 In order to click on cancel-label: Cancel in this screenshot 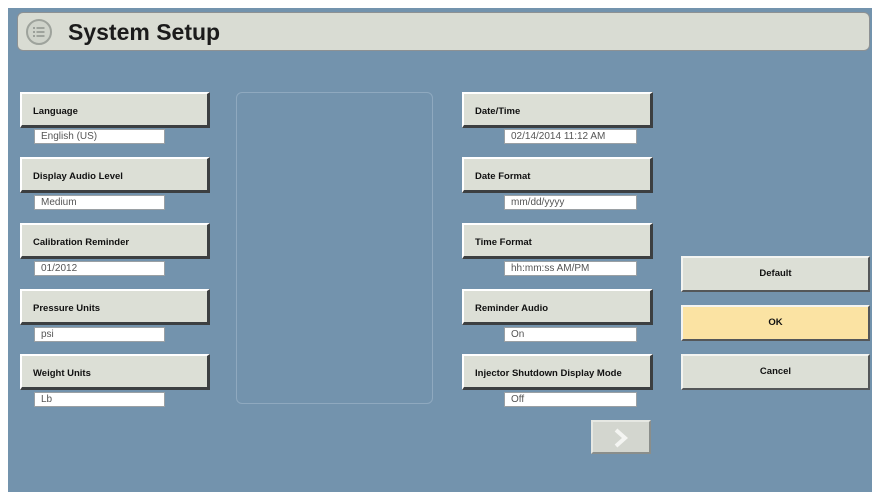, I will do `click(775, 371)`.